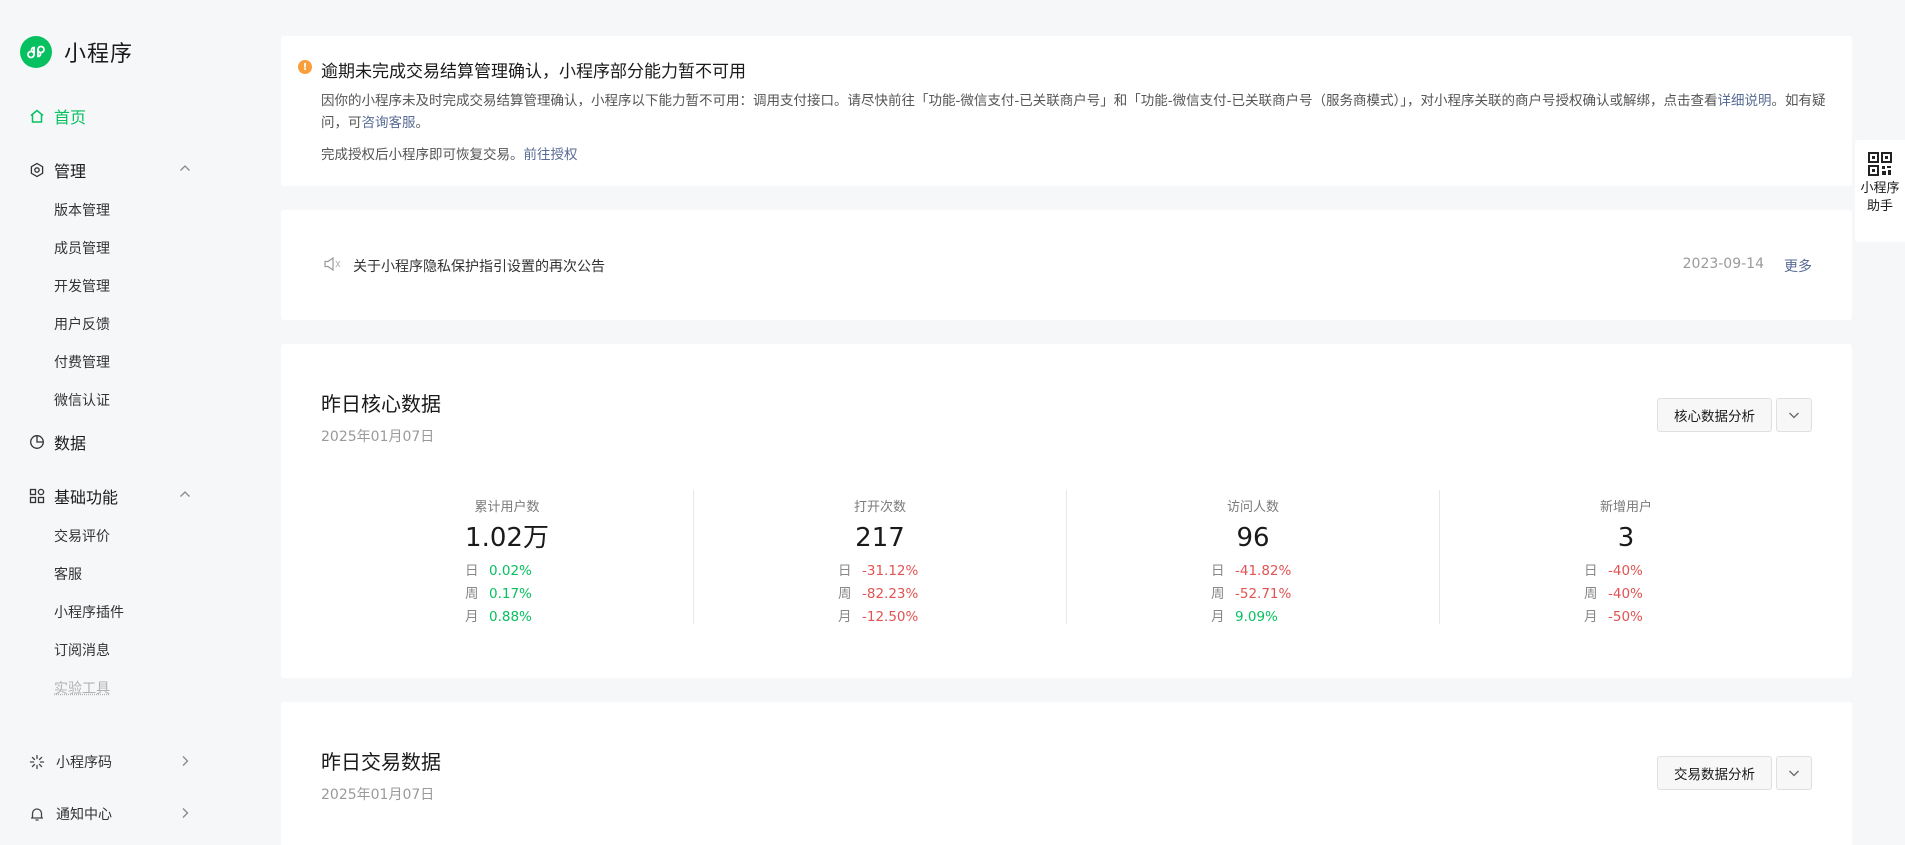 The image size is (1905, 845). What do you see at coordinates (1263, 594) in the screenshot?
I see `change-value: -52.71%` at bounding box center [1263, 594].